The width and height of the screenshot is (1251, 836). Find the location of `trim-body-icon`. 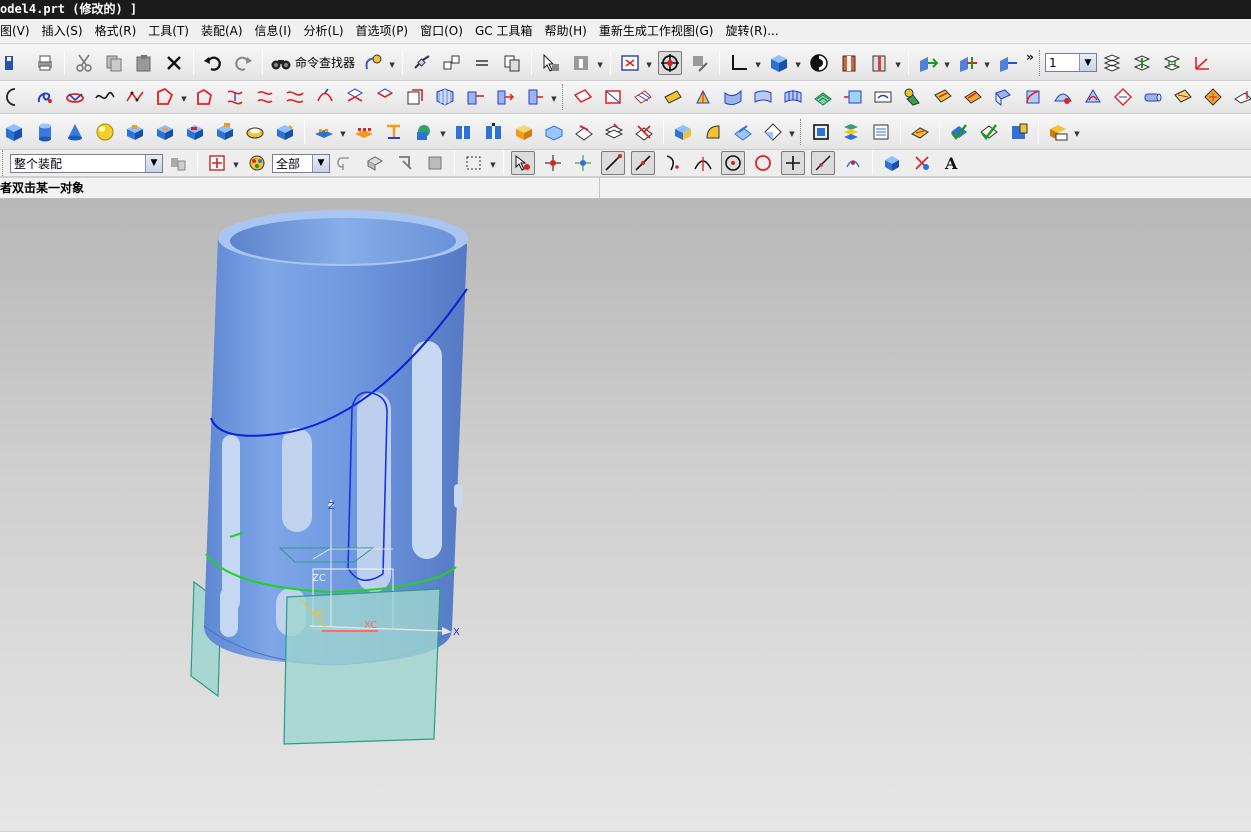

trim-body-icon is located at coordinates (524, 132).